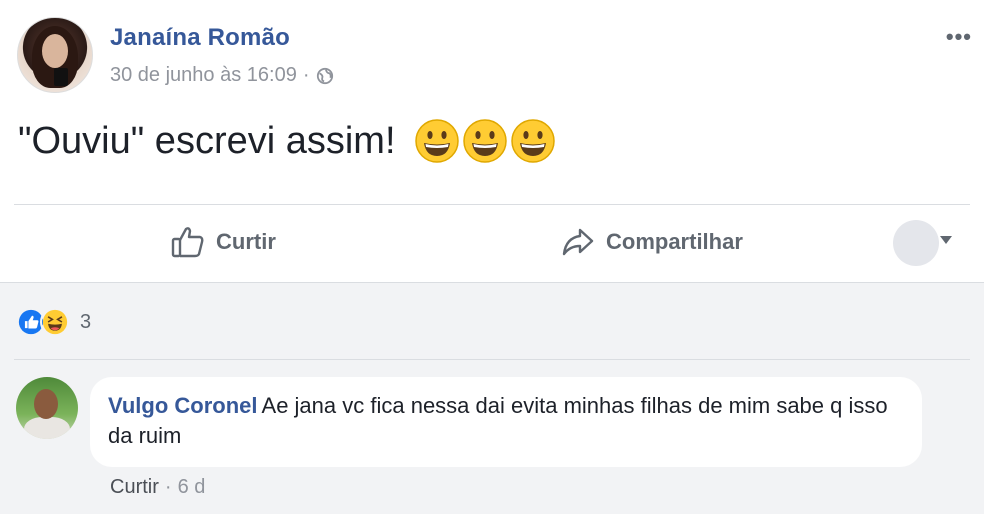  I want to click on audience-selector-avatar, so click(916, 243).